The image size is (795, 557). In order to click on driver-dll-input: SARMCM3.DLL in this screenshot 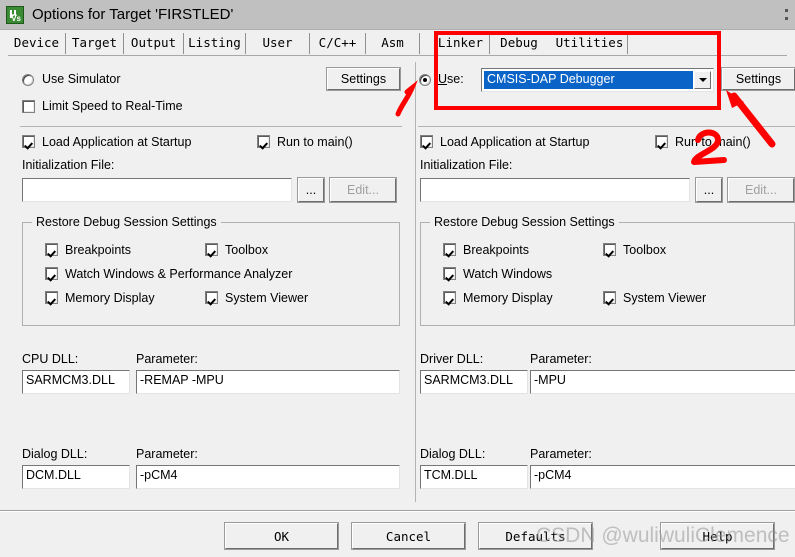, I will do `click(474, 382)`.